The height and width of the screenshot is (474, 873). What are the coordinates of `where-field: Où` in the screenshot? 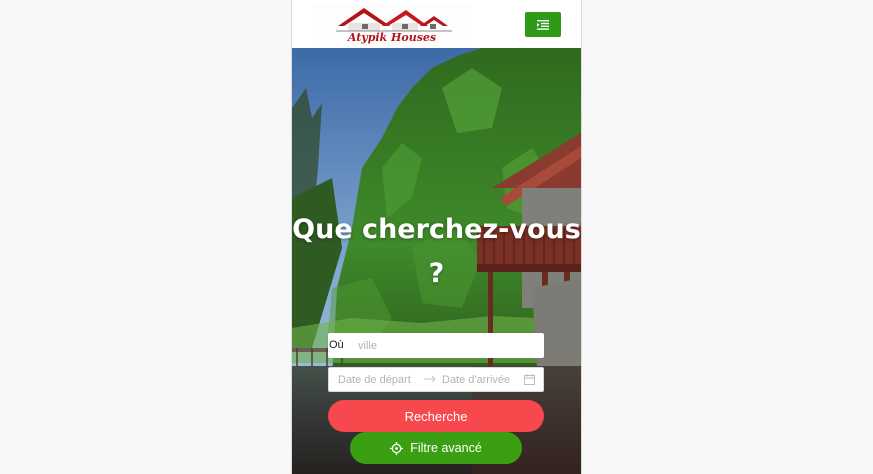 It's located at (438, 345).